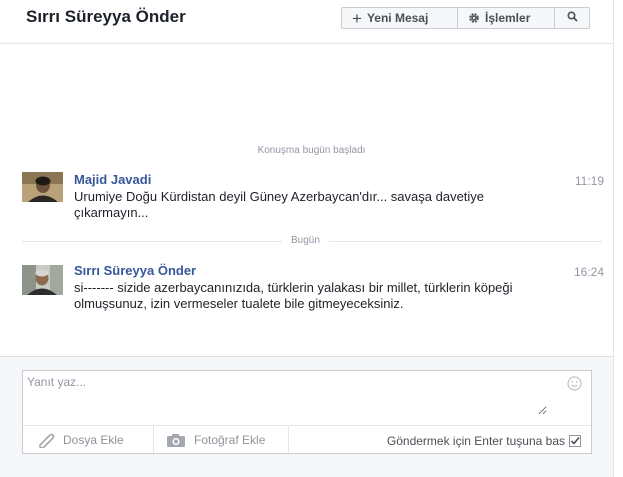 The height and width of the screenshot is (477, 623). I want to click on emoji-icon, so click(574, 386).